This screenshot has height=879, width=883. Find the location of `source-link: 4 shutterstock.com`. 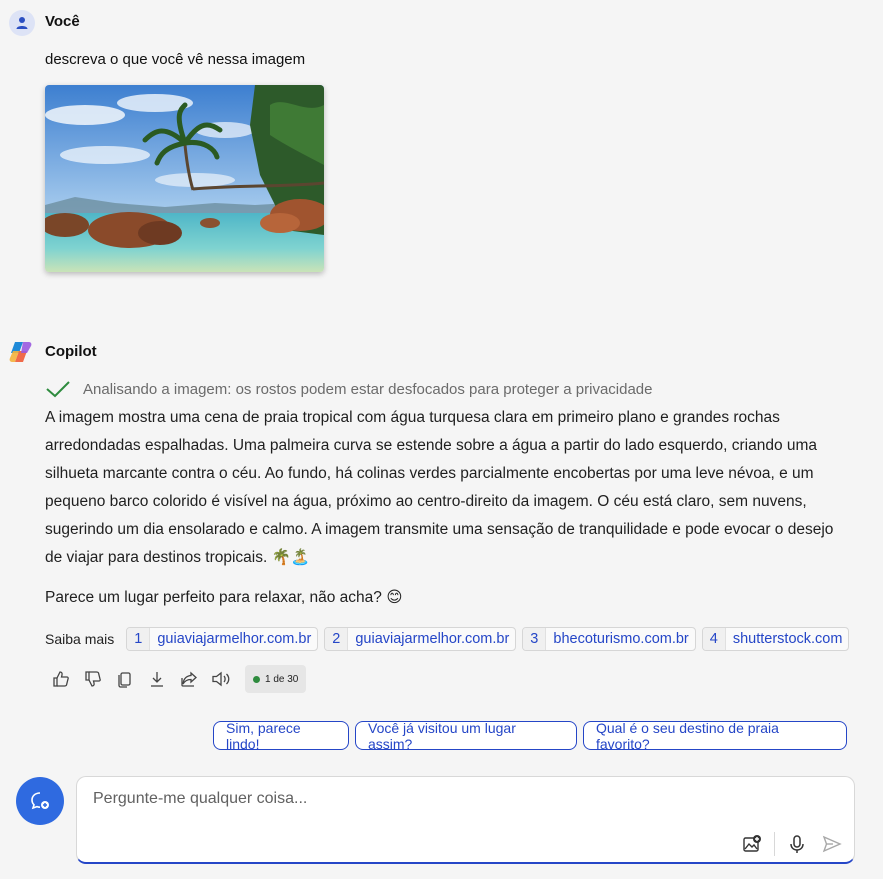

source-link: 4 shutterstock.com is located at coordinates (775, 639).